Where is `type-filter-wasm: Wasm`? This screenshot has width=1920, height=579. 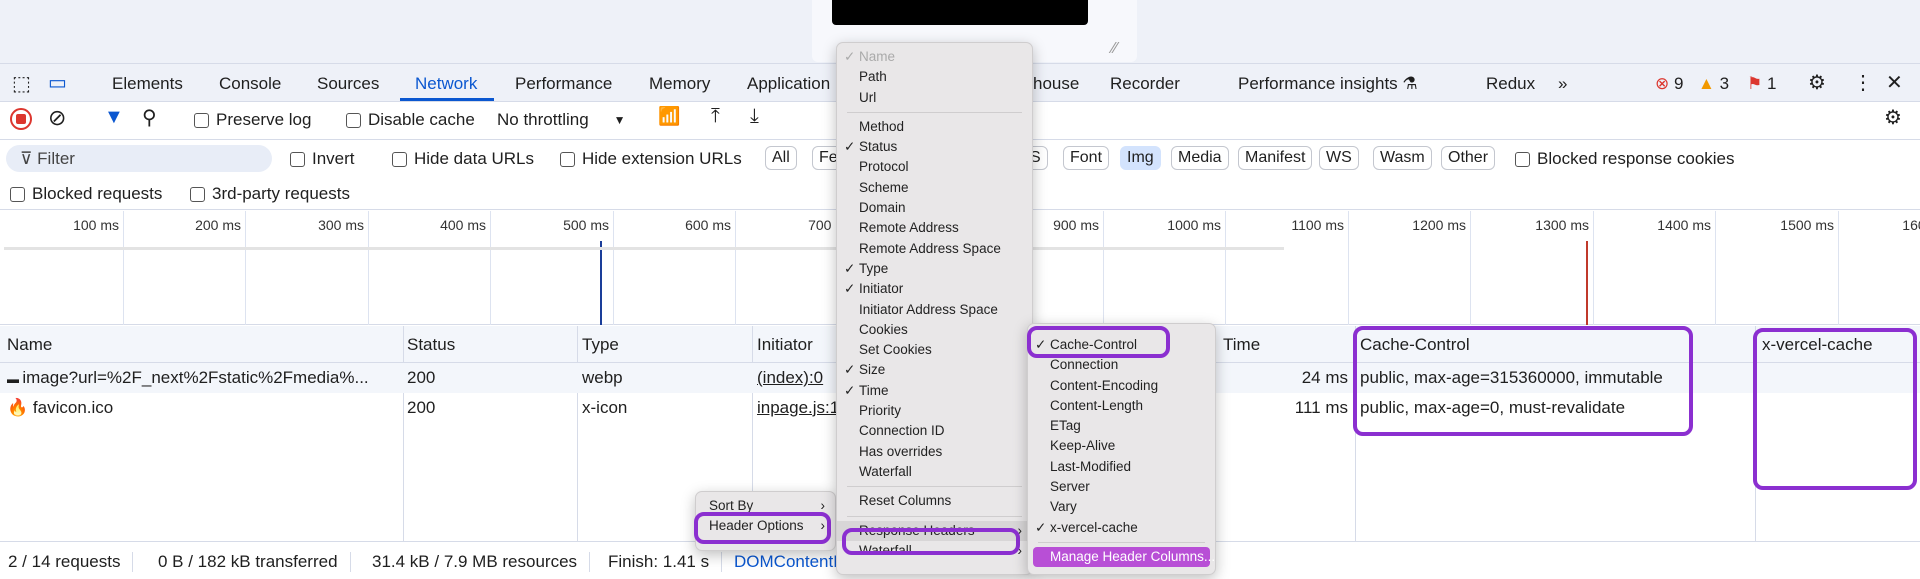
type-filter-wasm: Wasm is located at coordinates (1402, 158).